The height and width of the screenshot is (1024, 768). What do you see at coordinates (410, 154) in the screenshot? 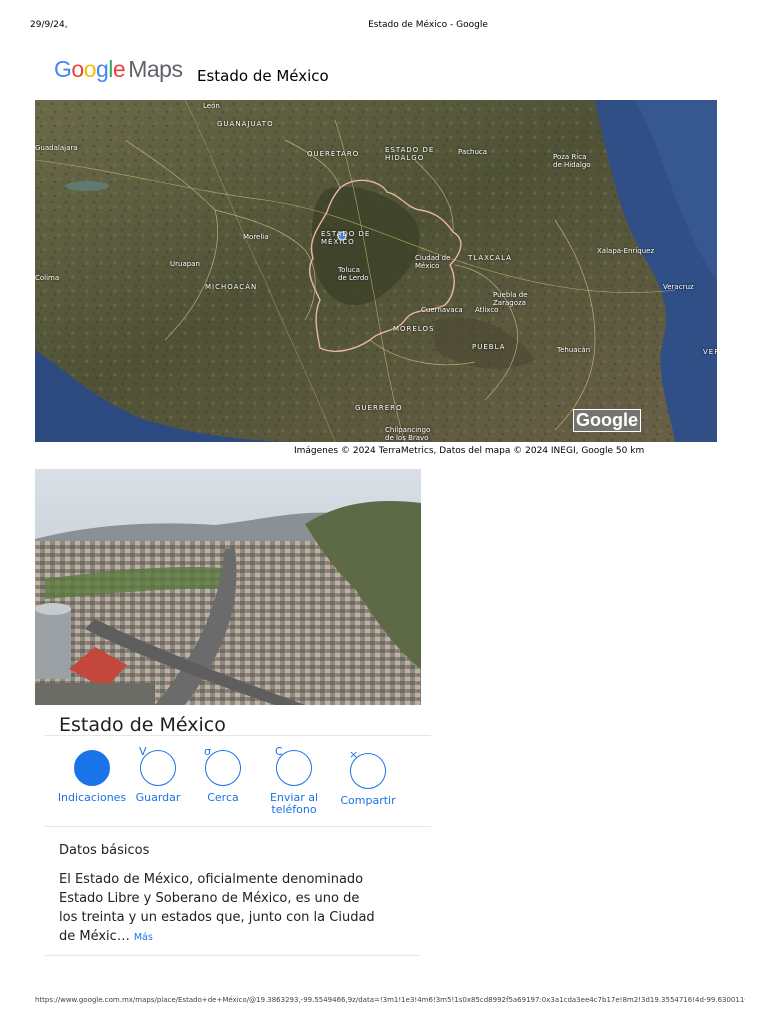
I see `map-label-hidalgo: ESTADO DE HIDALGO` at bounding box center [410, 154].